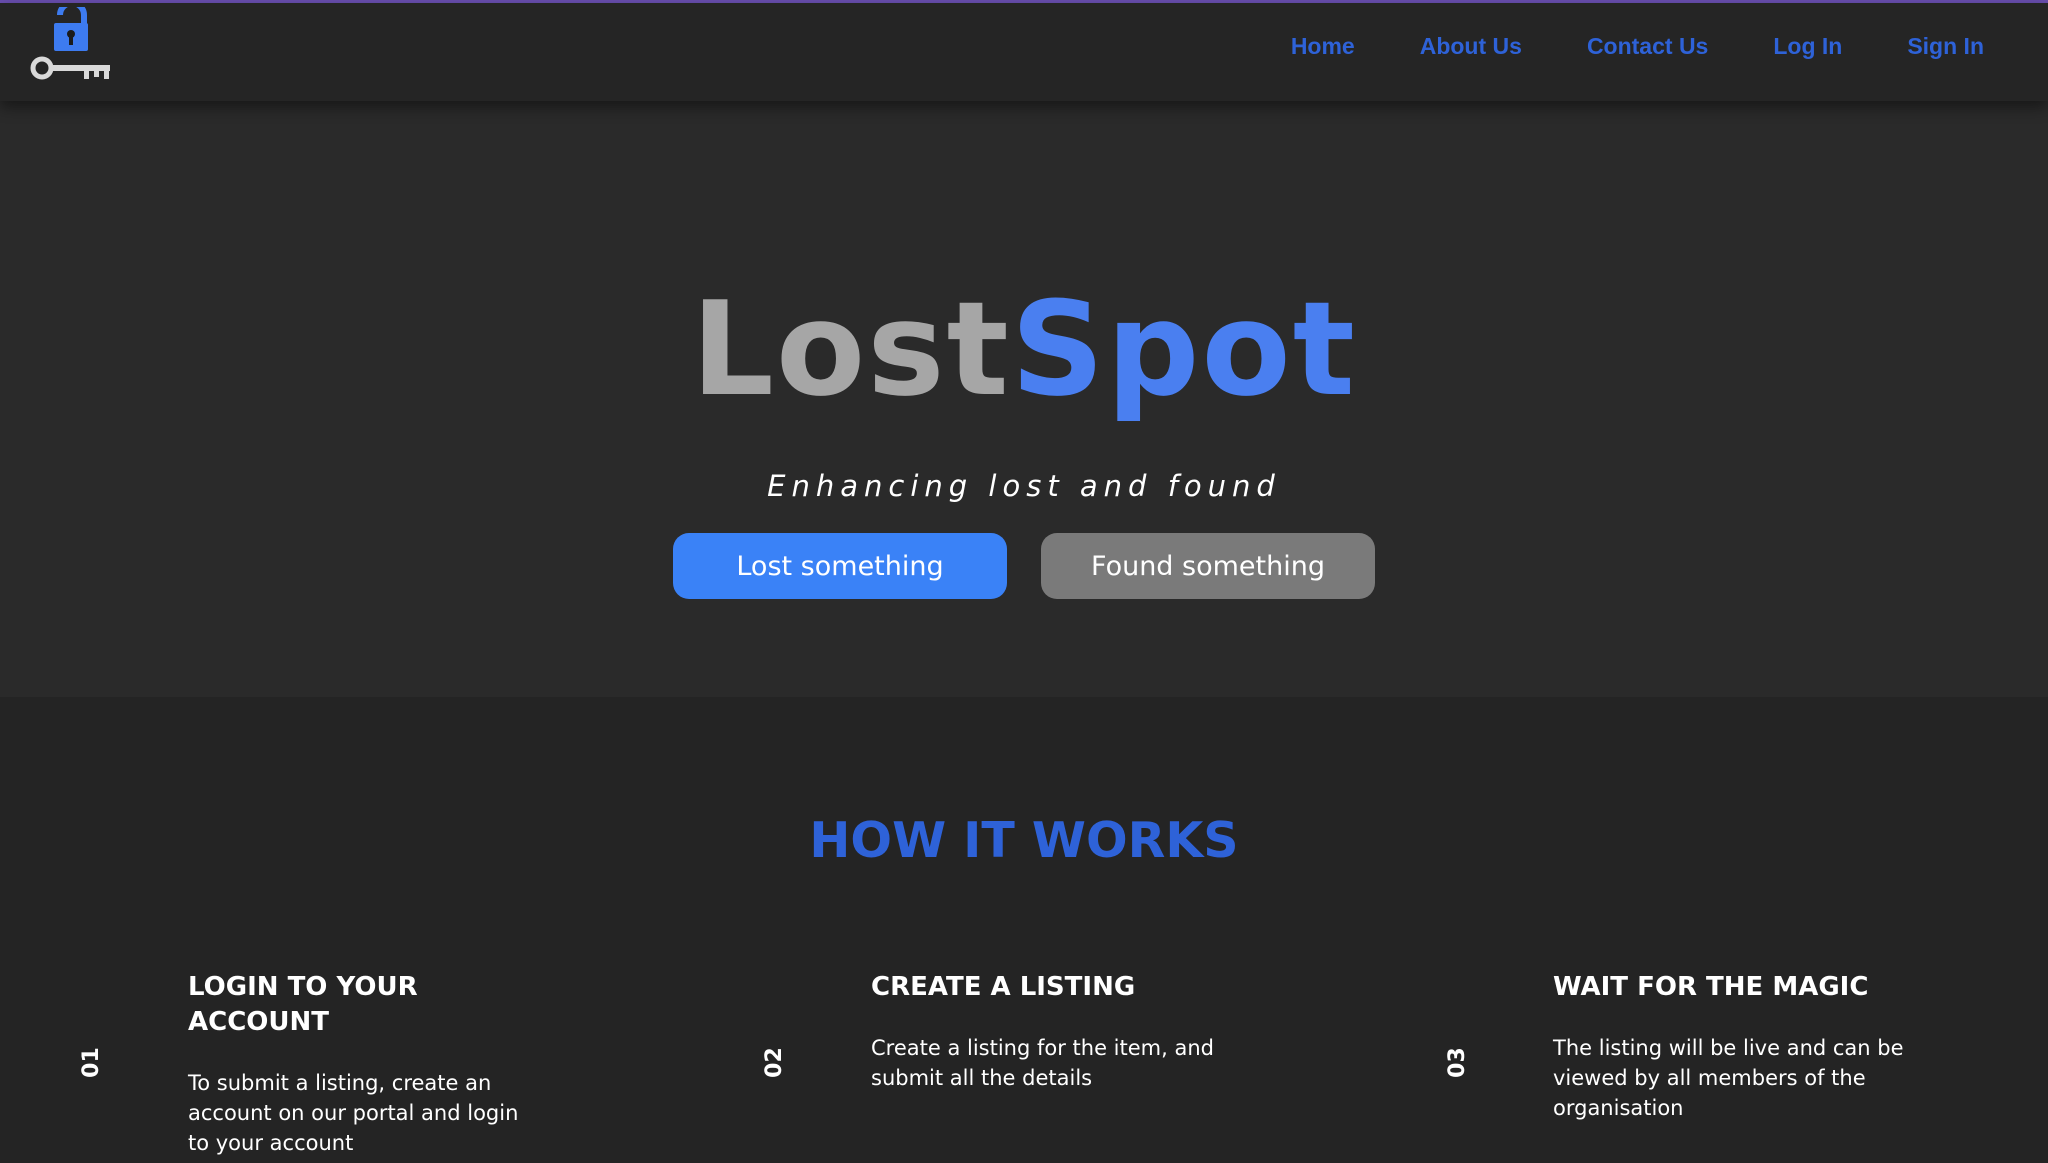 This screenshot has height=1163, width=2048. I want to click on step-1-title-line2: ACCOUNT, so click(258, 1022).